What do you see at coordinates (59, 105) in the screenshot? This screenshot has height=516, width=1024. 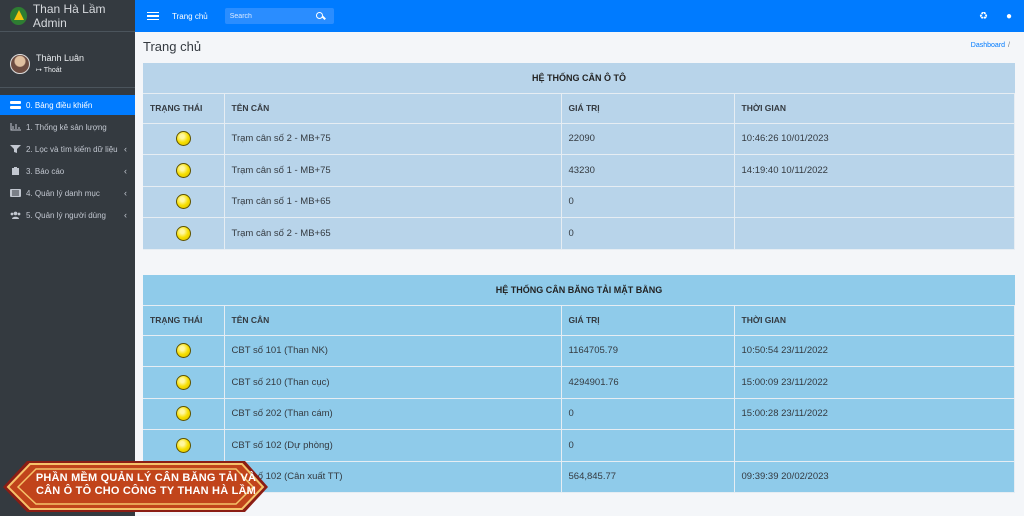 I see `sidebar-item-label: 0. Bảng điều khiển` at bounding box center [59, 105].